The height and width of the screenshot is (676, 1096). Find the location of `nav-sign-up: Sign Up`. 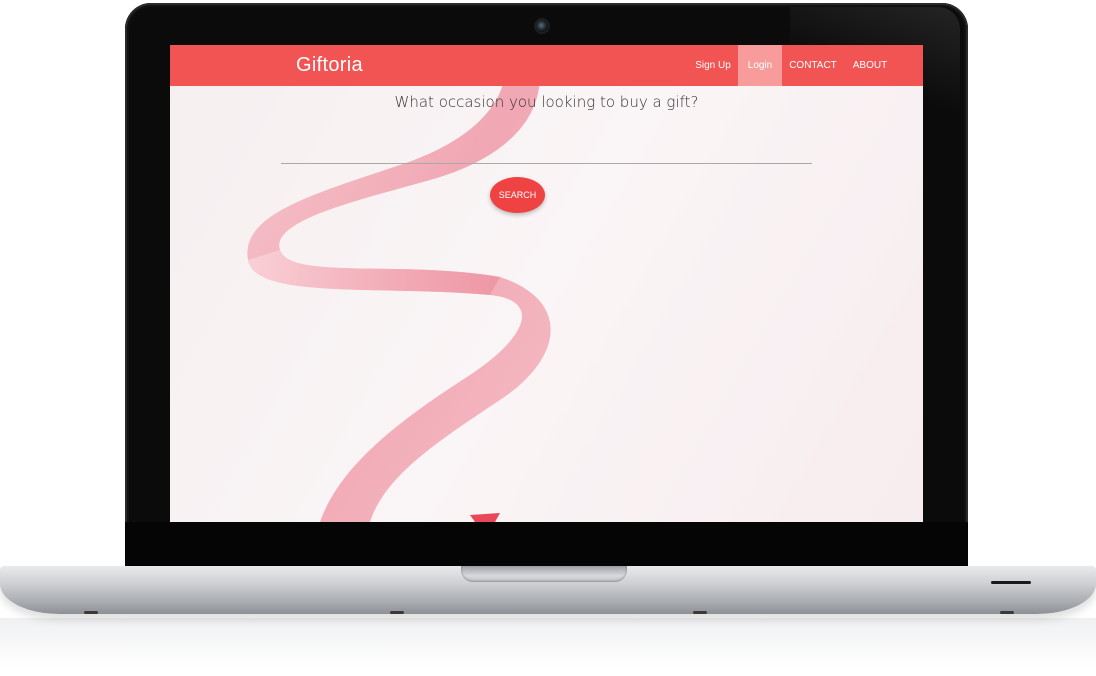

nav-sign-up: Sign Up is located at coordinates (713, 65).